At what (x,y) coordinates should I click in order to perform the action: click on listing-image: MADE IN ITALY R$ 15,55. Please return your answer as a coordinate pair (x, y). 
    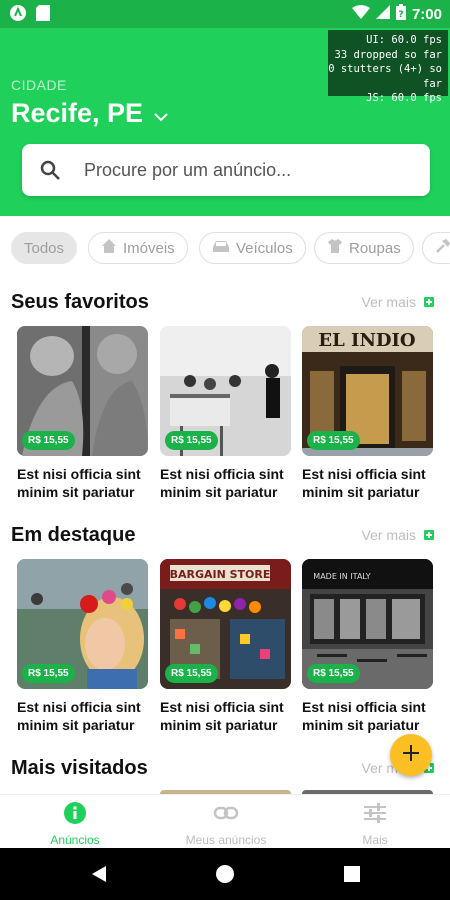
    Looking at the image, I should click on (367, 624).